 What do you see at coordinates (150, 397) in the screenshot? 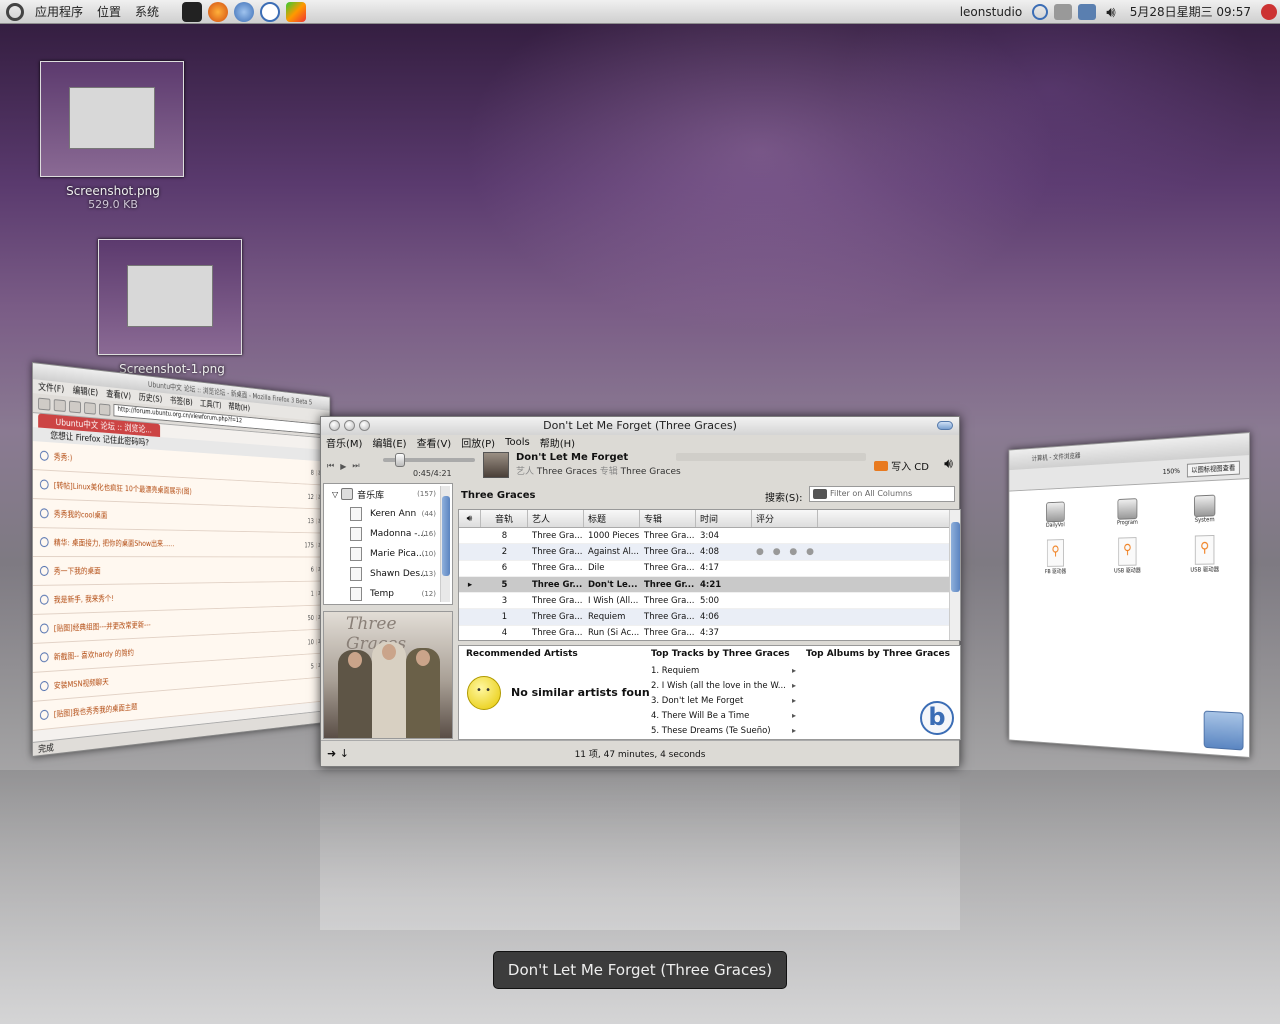
I see `menu-history: 历史(S)` at bounding box center [150, 397].